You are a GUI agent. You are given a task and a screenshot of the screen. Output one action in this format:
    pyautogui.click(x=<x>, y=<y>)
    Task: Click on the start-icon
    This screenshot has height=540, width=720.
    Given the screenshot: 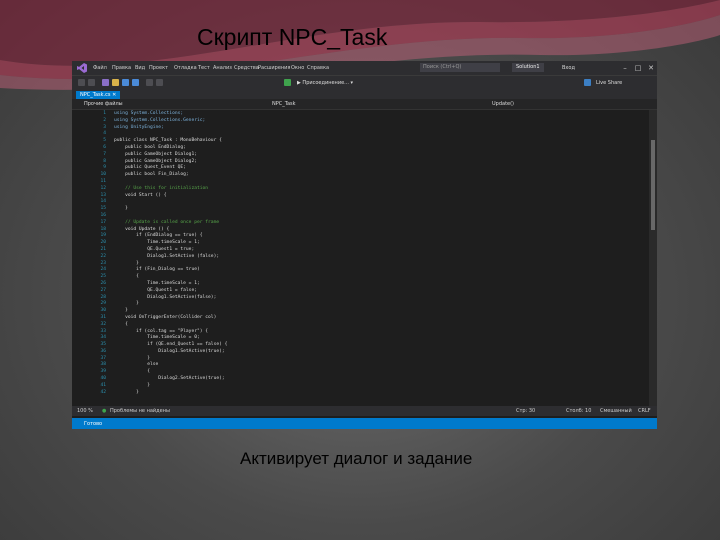 What is the action you would take?
    pyautogui.click(x=287, y=82)
    